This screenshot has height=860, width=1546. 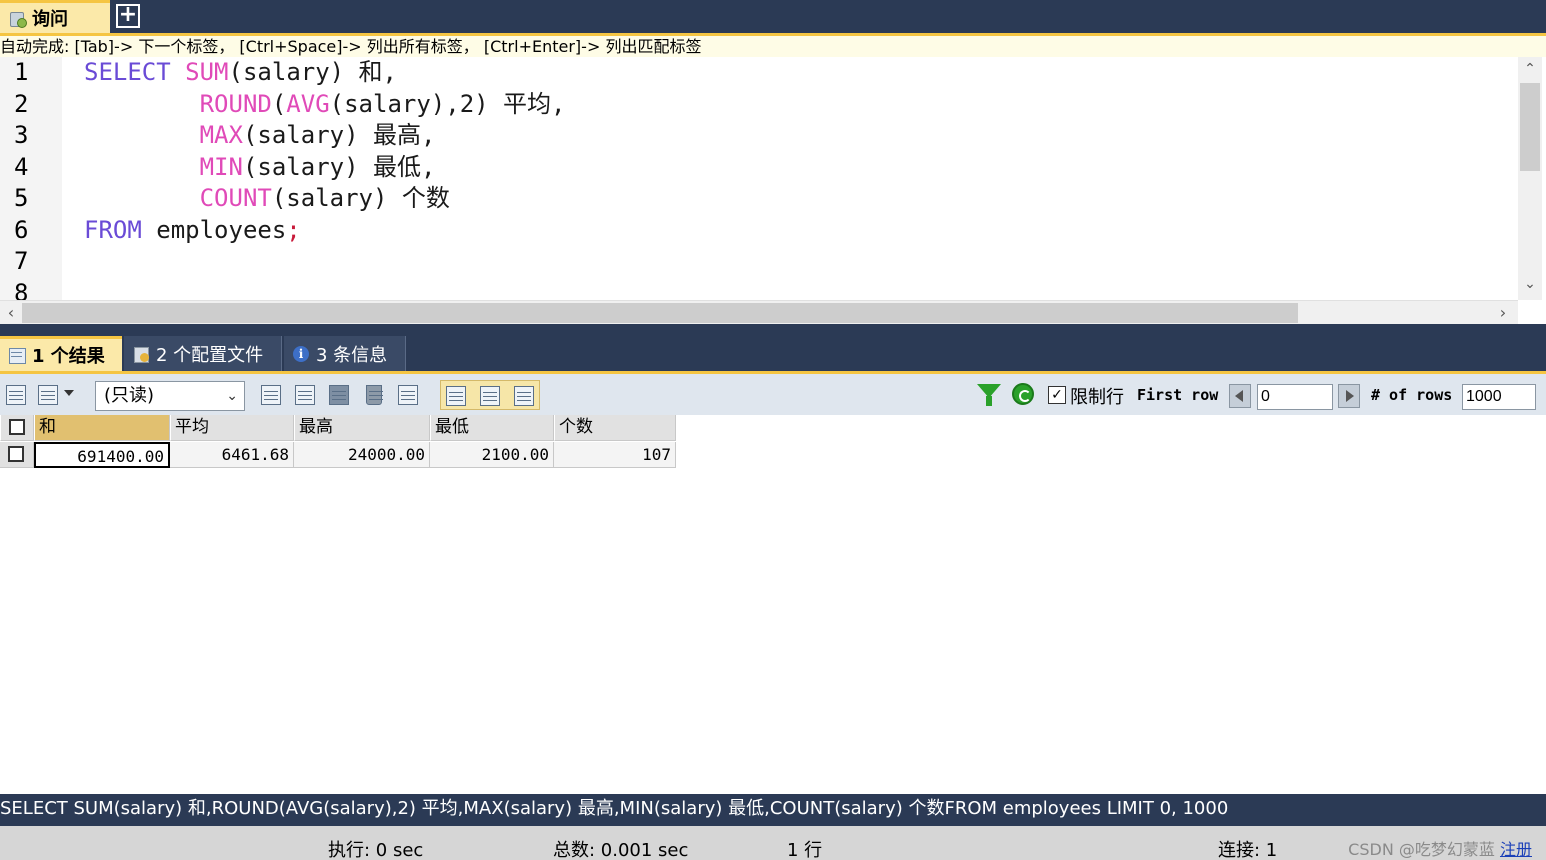 What do you see at coordinates (325, 168) in the screenshot?
I see `code-line: MIN(salary) 最低,` at bounding box center [325, 168].